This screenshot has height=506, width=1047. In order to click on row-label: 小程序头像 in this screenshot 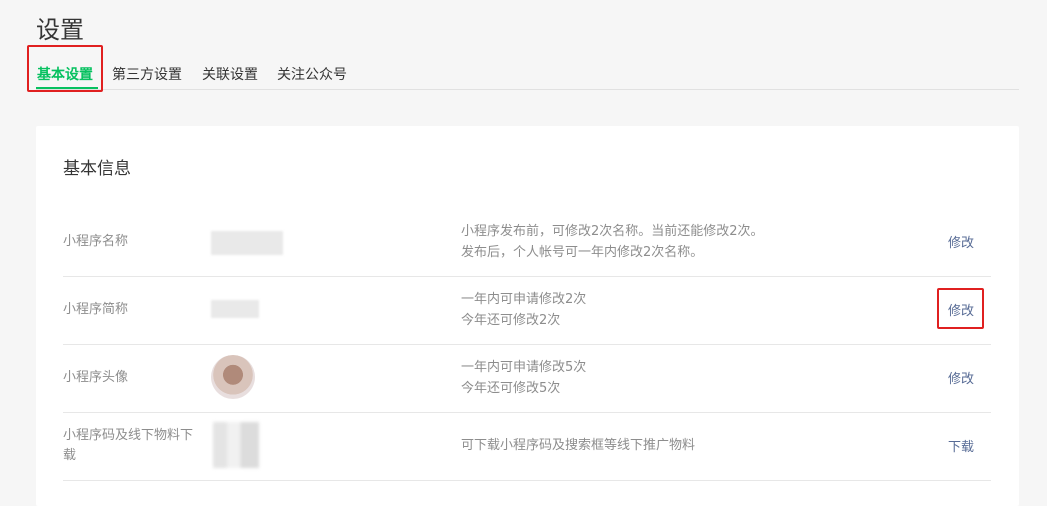, I will do `click(96, 377)`.